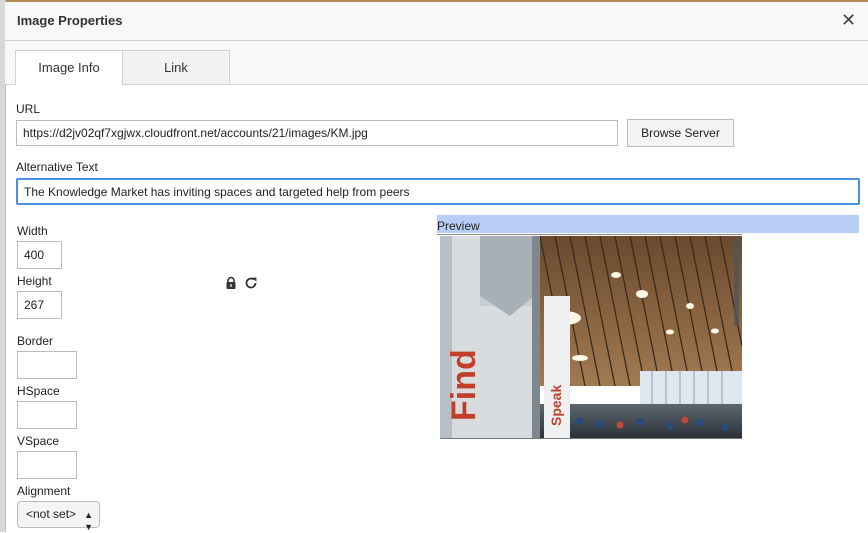  Describe the element at coordinates (39, 255) in the screenshot. I see `width-input` at that location.